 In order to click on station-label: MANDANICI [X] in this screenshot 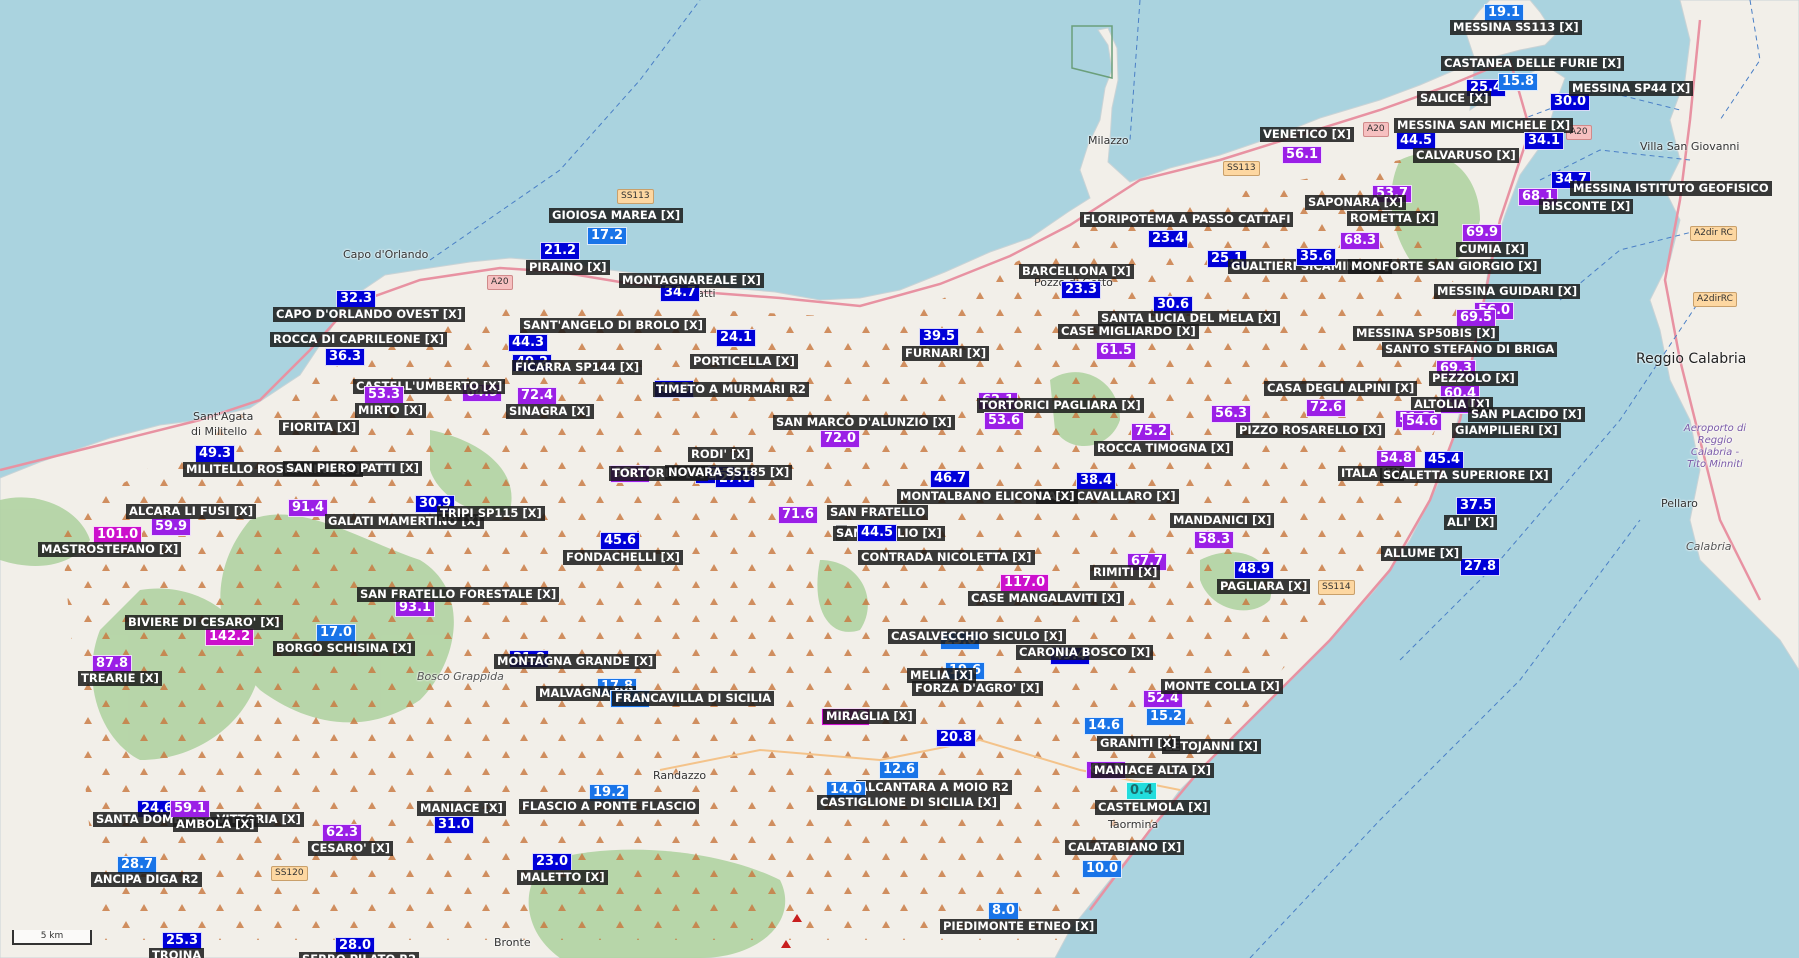, I will do `click(1222, 520)`.